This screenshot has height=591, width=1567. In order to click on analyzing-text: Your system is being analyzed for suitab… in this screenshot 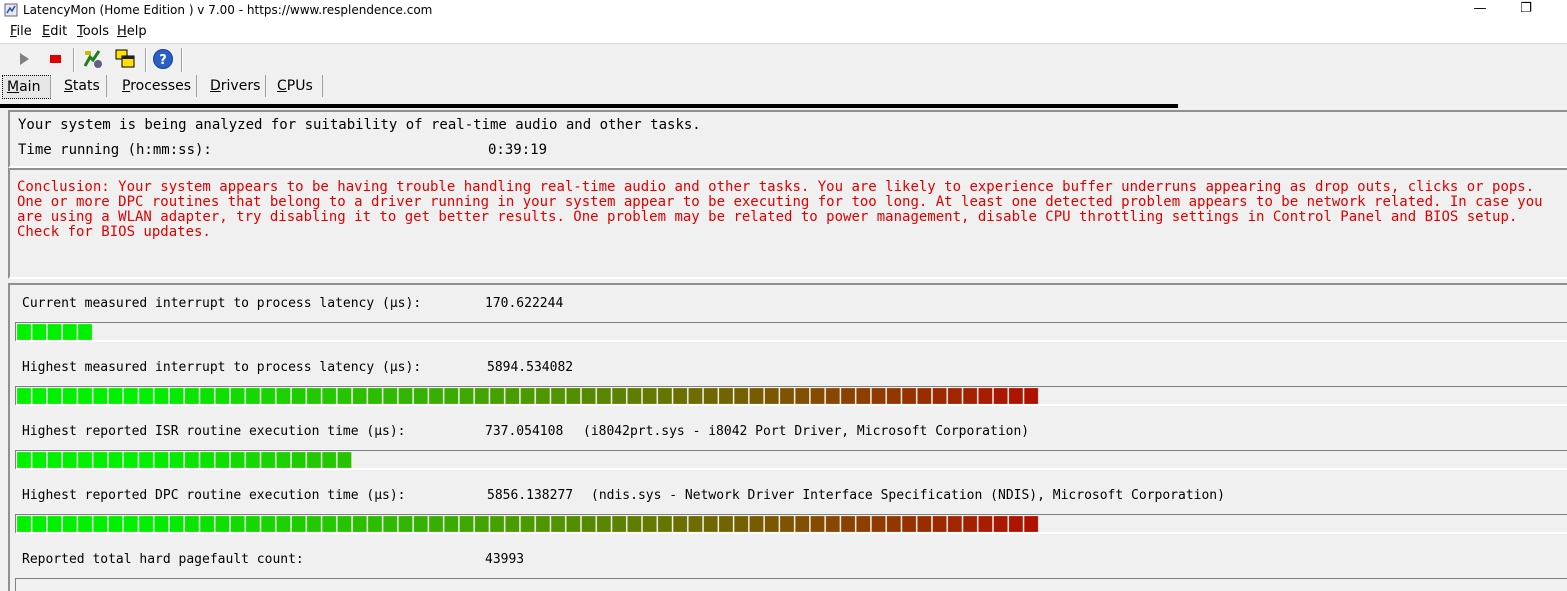, I will do `click(359, 125)`.